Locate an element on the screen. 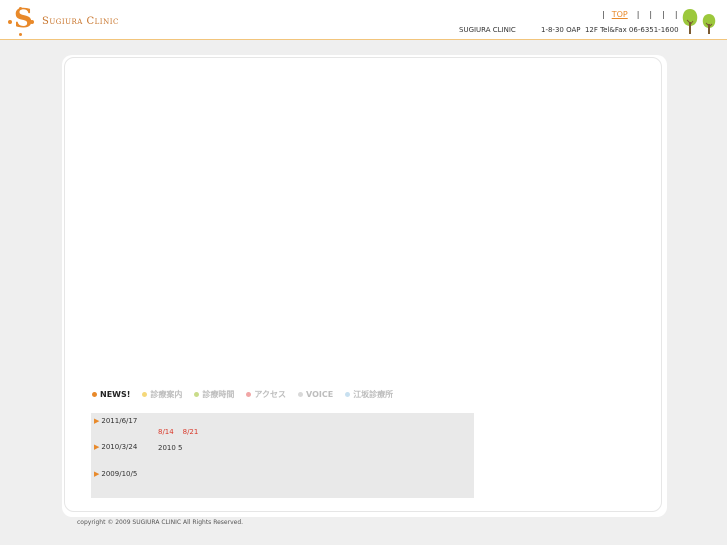 Image resolution: width=727 pixels, height=545 pixels. tab-label: 診療時間 is located at coordinates (218, 394).